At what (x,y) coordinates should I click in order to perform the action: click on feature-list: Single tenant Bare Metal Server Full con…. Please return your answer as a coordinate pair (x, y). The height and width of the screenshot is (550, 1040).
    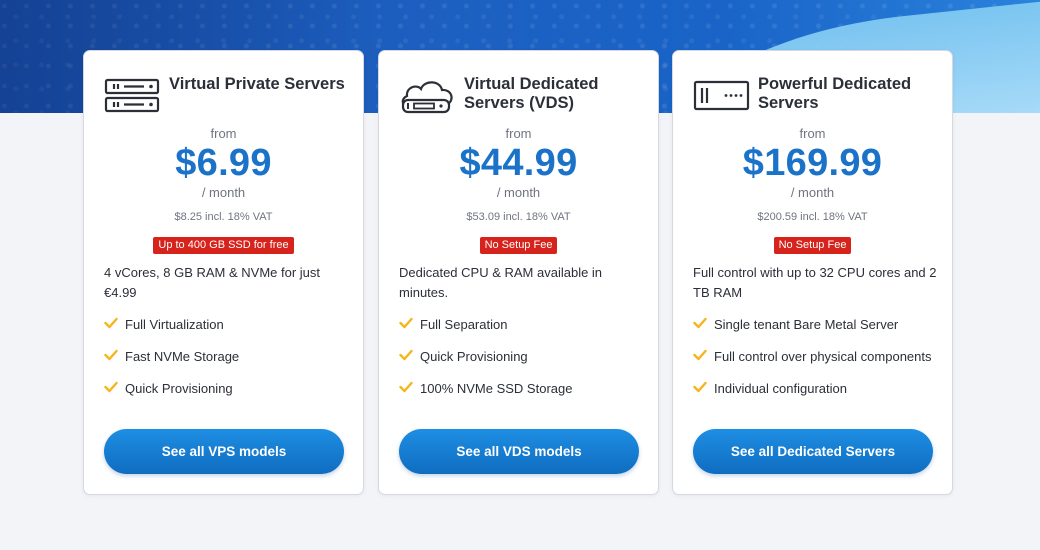
    Looking at the image, I should click on (815, 363).